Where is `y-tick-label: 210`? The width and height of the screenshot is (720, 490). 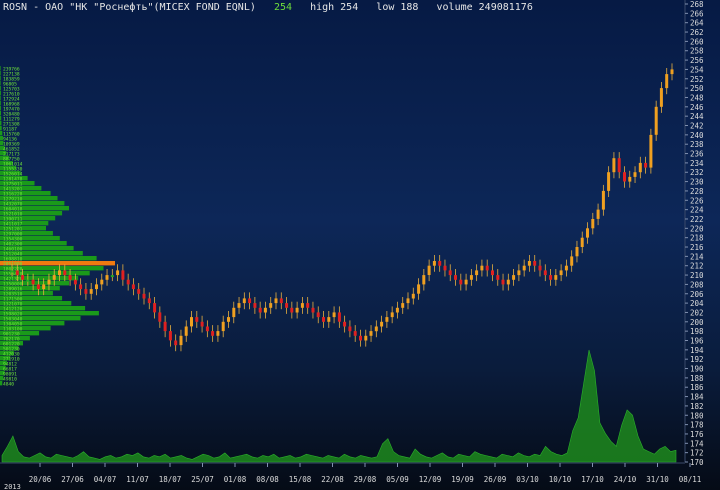
y-tick-label: 210 is located at coordinates (697, 275).